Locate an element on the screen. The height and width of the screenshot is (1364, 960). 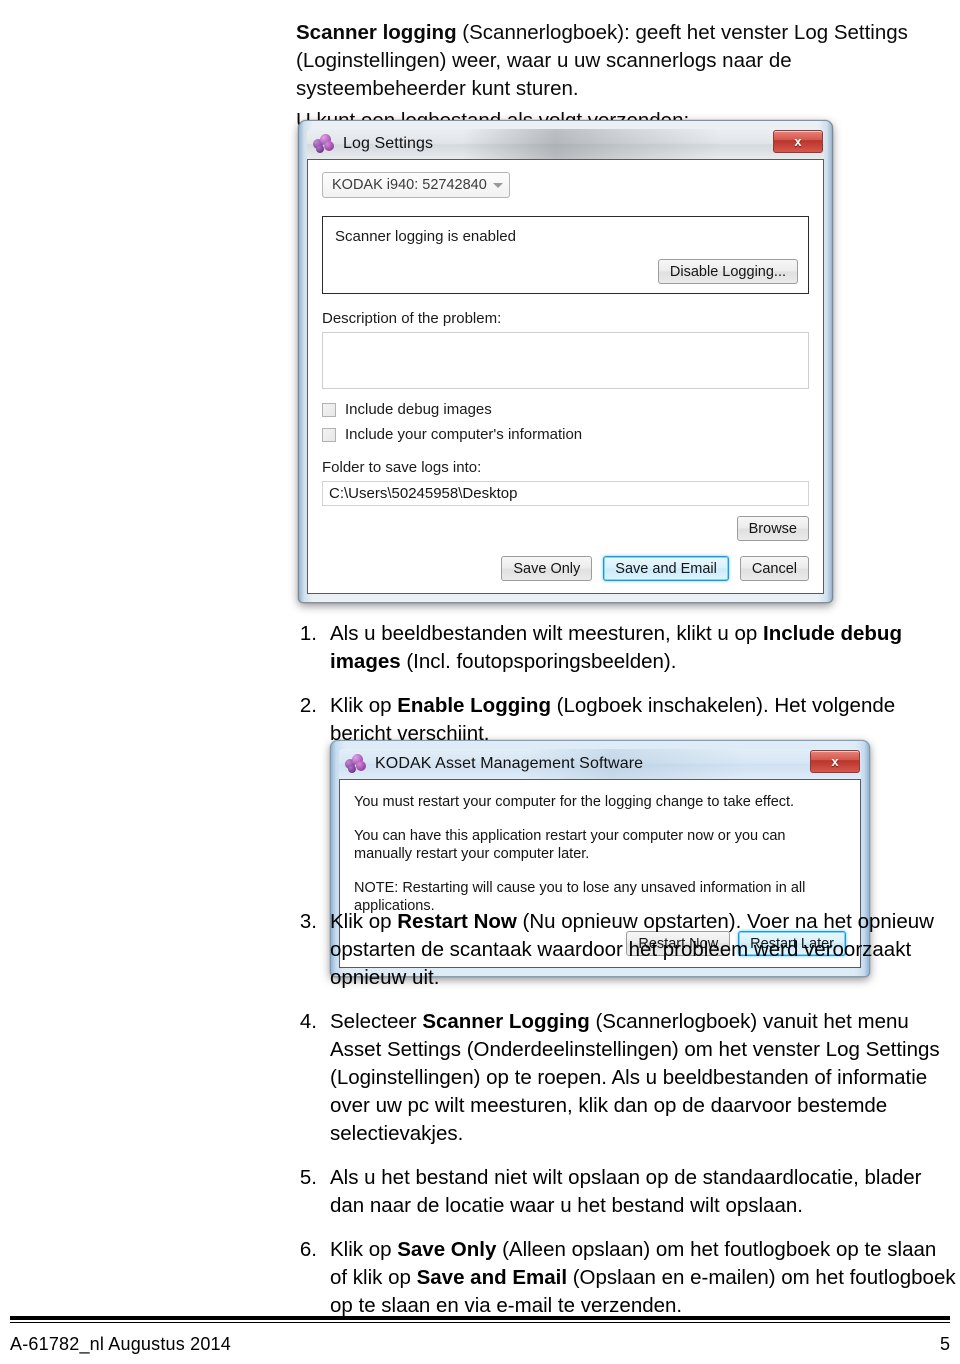
save-and-email-button: Save and Email is located at coordinates (666, 568).